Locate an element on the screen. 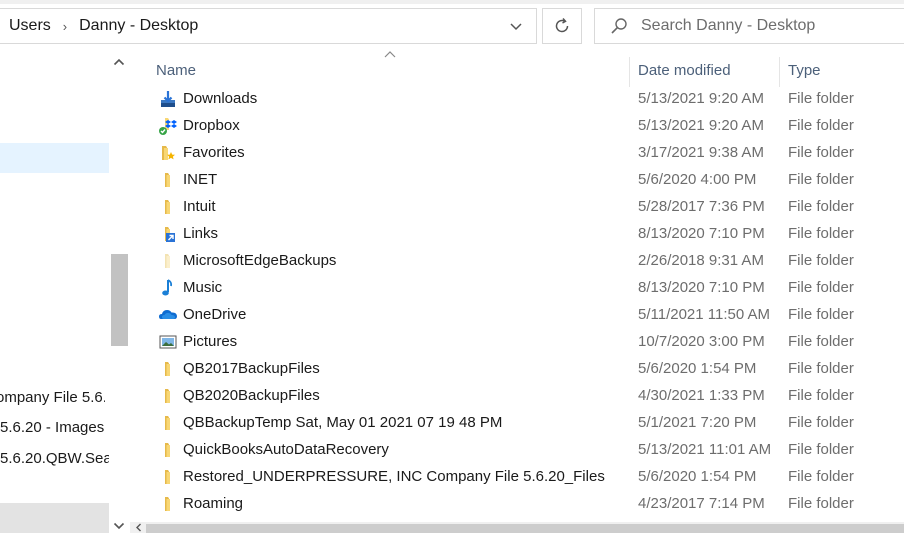 Image resolution: width=904 pixels, height=533 pixels. nav-item-label: 5.6.20 - Images is located at coordinates (52, 427).